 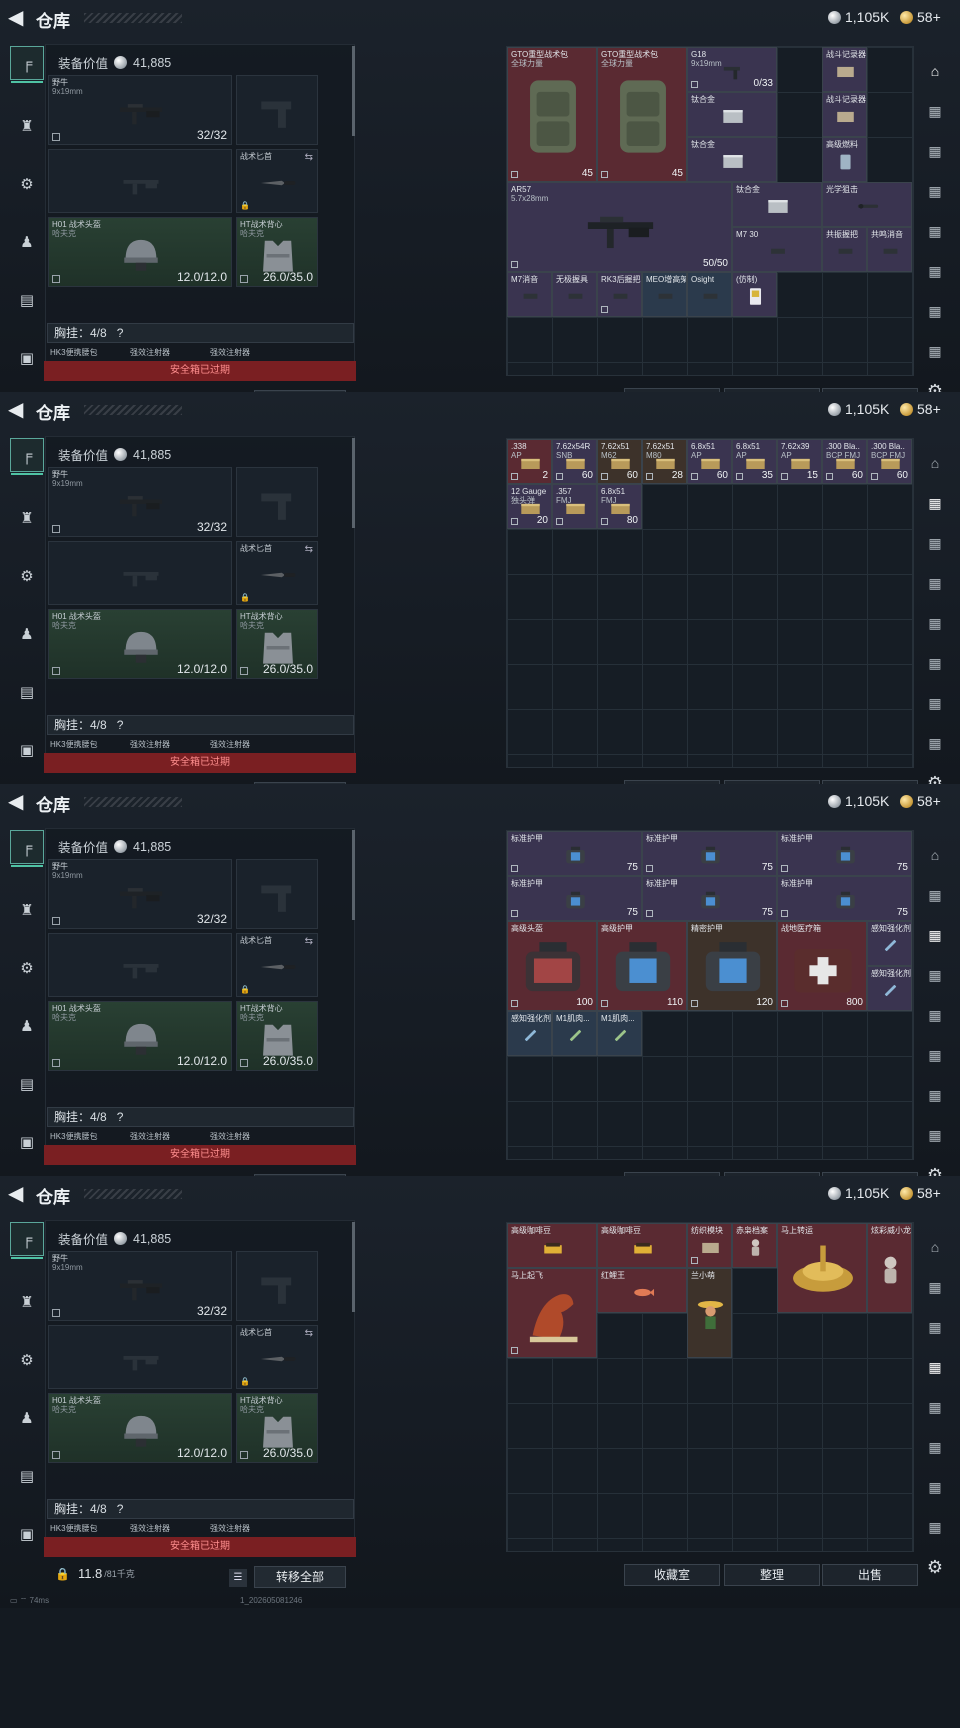 What do you see at coordinates (552, 1313) in the screenshot?
I see `stash-item: 马上起飞` at bounding box center [552, 1313].